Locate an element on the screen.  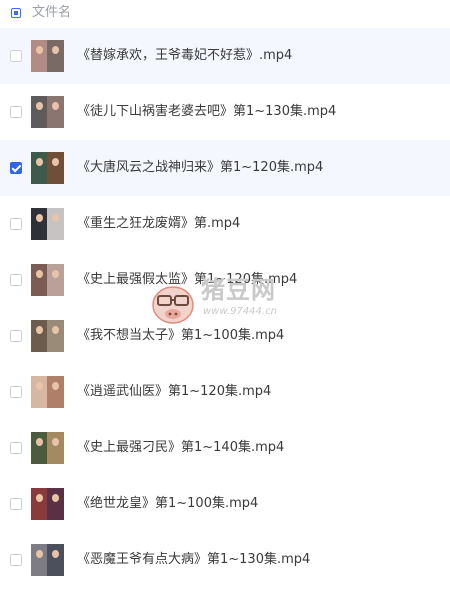
file-row: 《绝世龙皇》第1~100集.mp4 is located at coordinates (225, 504).